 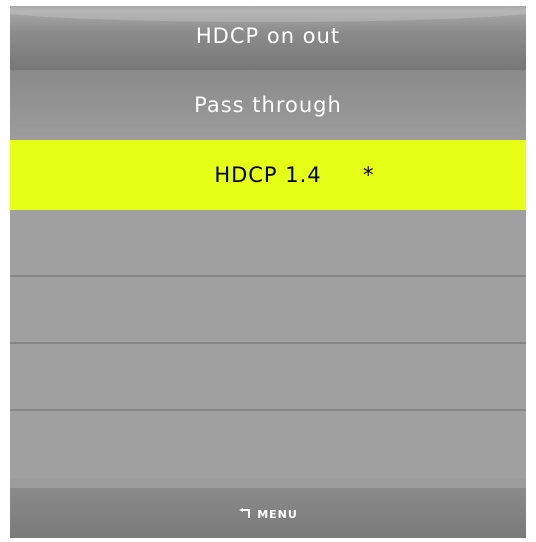 I want to click on selected-marker: *, so click(x=369, y=175).